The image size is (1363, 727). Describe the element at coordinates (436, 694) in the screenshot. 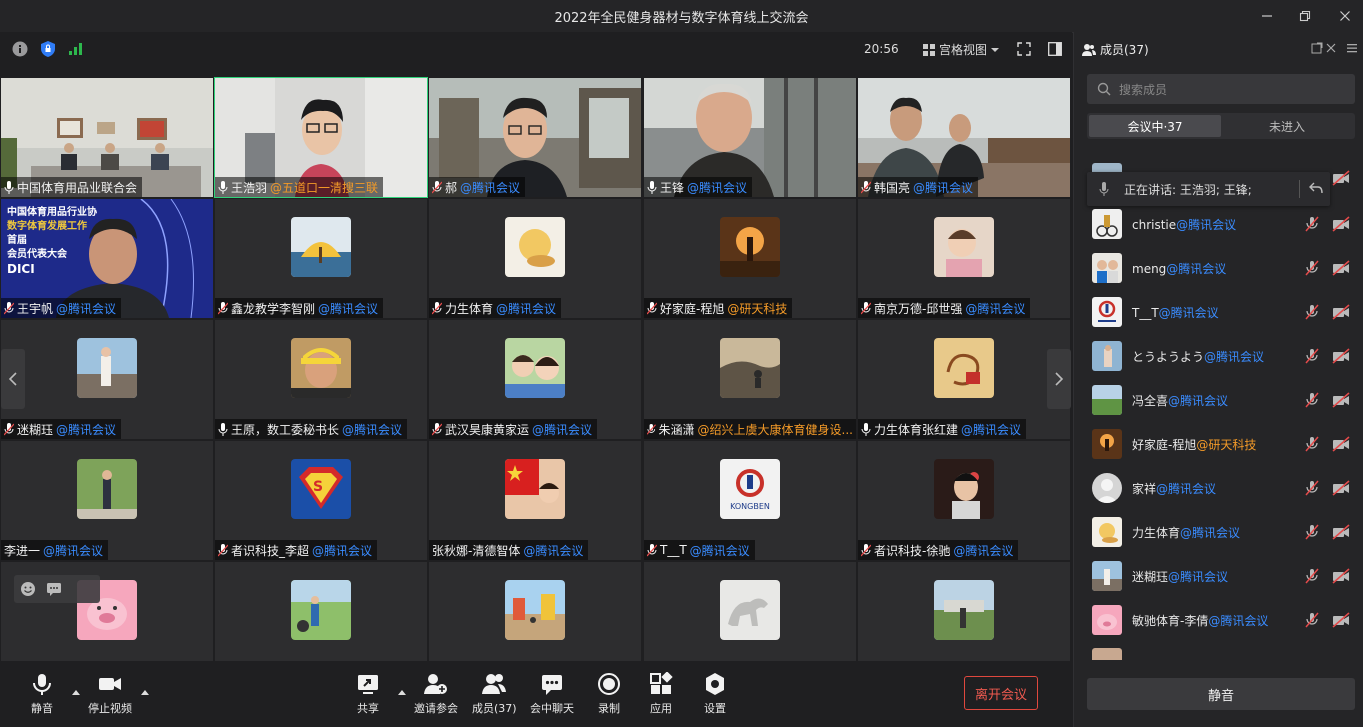

I see `invite-button: 邀请参会` at that location.